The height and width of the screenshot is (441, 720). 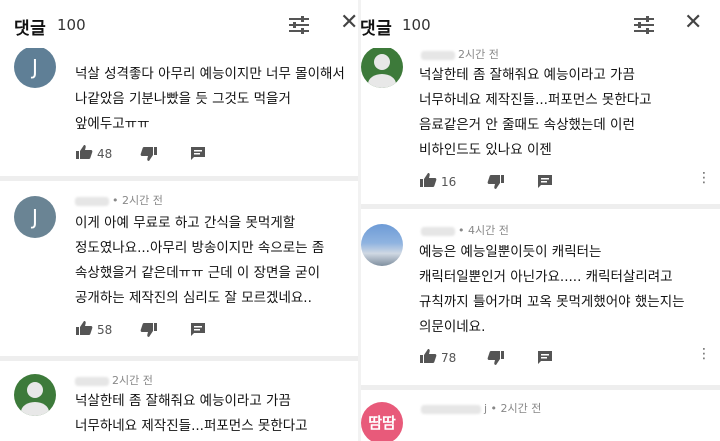 What do you see at coordinates (105, 154) in the screenshot?
I see `like-count: 48` at bounding box center [105, 154].